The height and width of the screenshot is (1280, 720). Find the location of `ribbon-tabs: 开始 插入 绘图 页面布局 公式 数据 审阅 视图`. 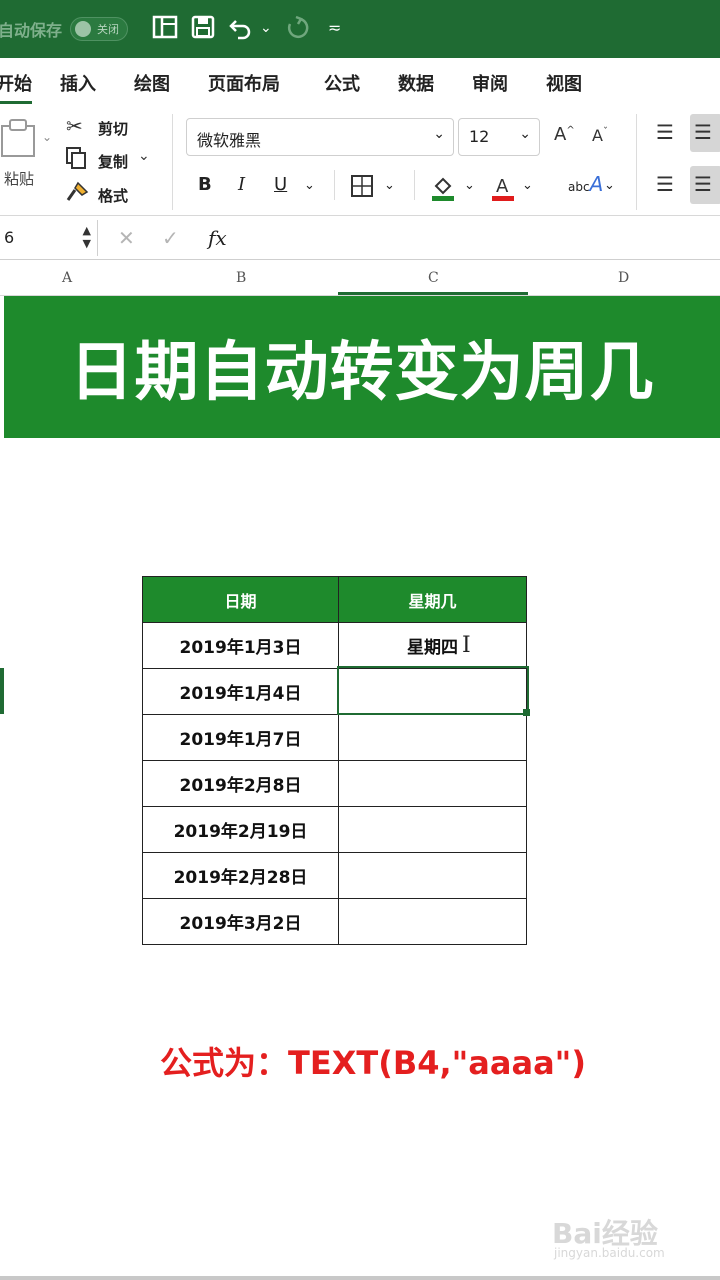

ribbon-tabs: 开始 插入 绘图 页面布局 公式 数据 审阅 视图 is located at coordinates (360, 81).